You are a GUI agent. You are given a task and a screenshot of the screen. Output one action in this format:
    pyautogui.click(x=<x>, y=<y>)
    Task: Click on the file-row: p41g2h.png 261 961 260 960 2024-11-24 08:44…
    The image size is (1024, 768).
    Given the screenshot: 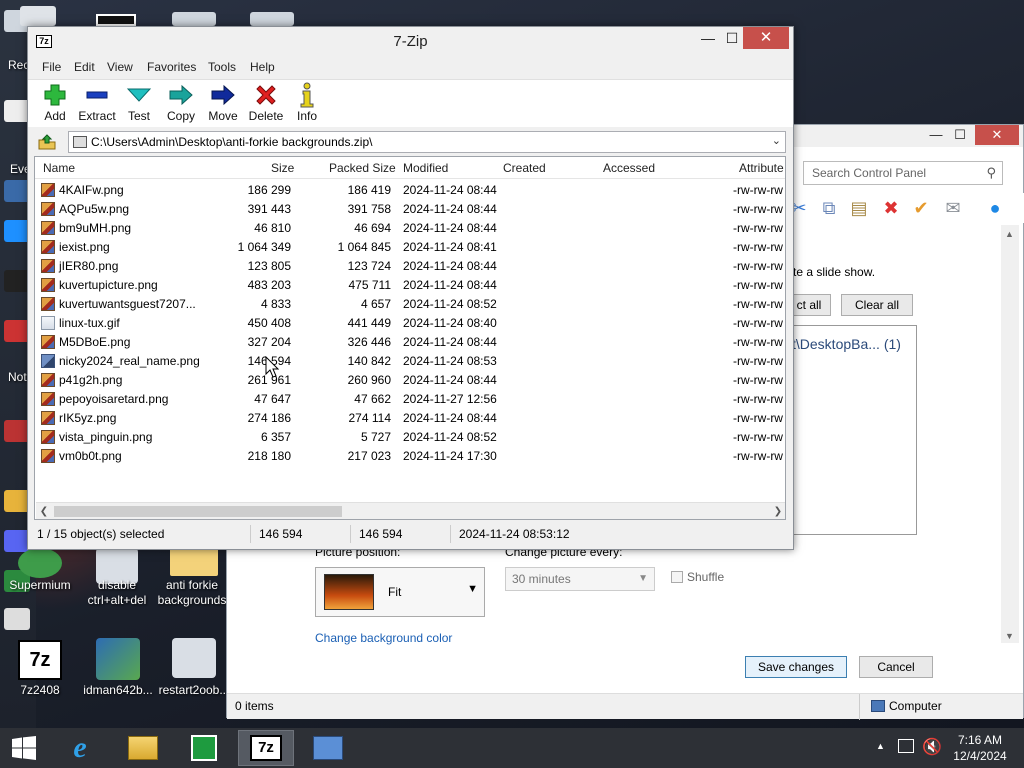 What is the action you would take?
    pyautogui.click(x=410, y=380)
    